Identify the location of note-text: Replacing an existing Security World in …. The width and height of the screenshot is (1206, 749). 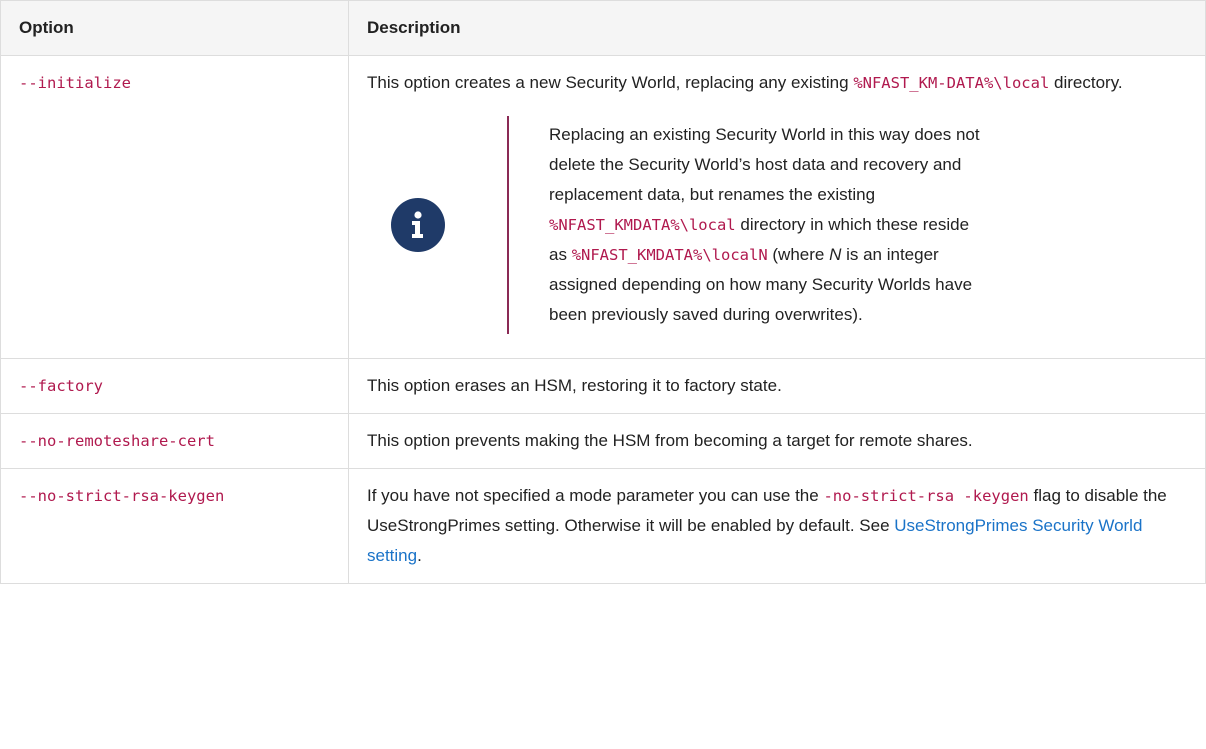
(748, 225).